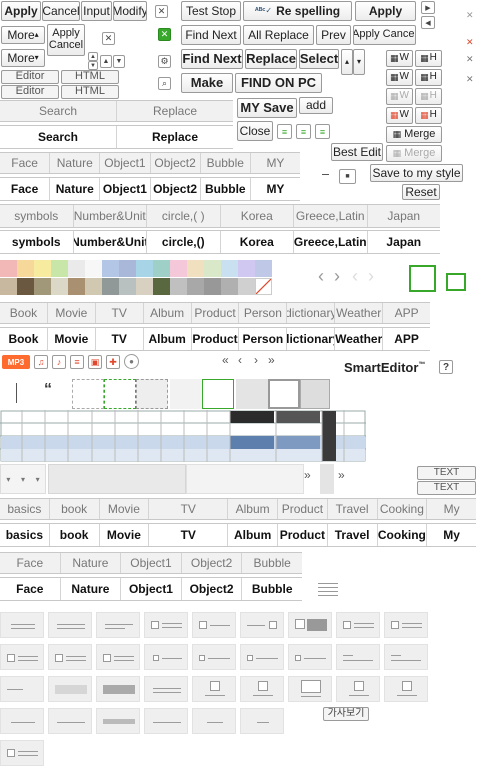 This screenshot has width=477, height=768. What do you see at coordinates (470, 42) in the screenshot?
I see `red-x-icon: ✕` at bounding box center [470, 42].